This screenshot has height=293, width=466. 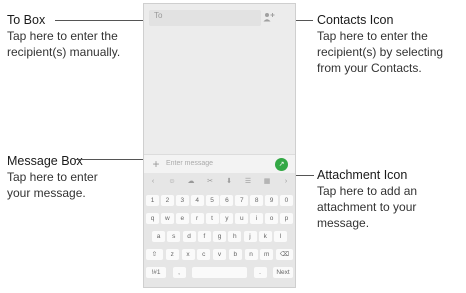 What do you see at coordinates (210, 181) in the screenshot?
I see `key-toolbar-3: ✂` at bounding box center [210, 181].